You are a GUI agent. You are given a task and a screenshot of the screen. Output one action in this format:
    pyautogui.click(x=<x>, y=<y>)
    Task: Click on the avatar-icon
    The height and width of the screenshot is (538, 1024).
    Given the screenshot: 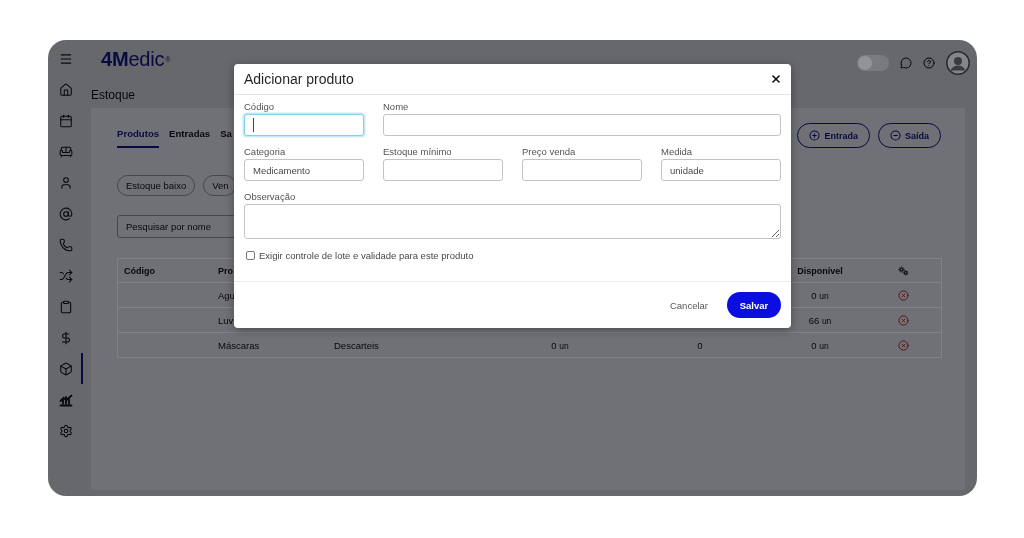 What is the action you would take?
    pyautogui.click(x=958, y=63)
    